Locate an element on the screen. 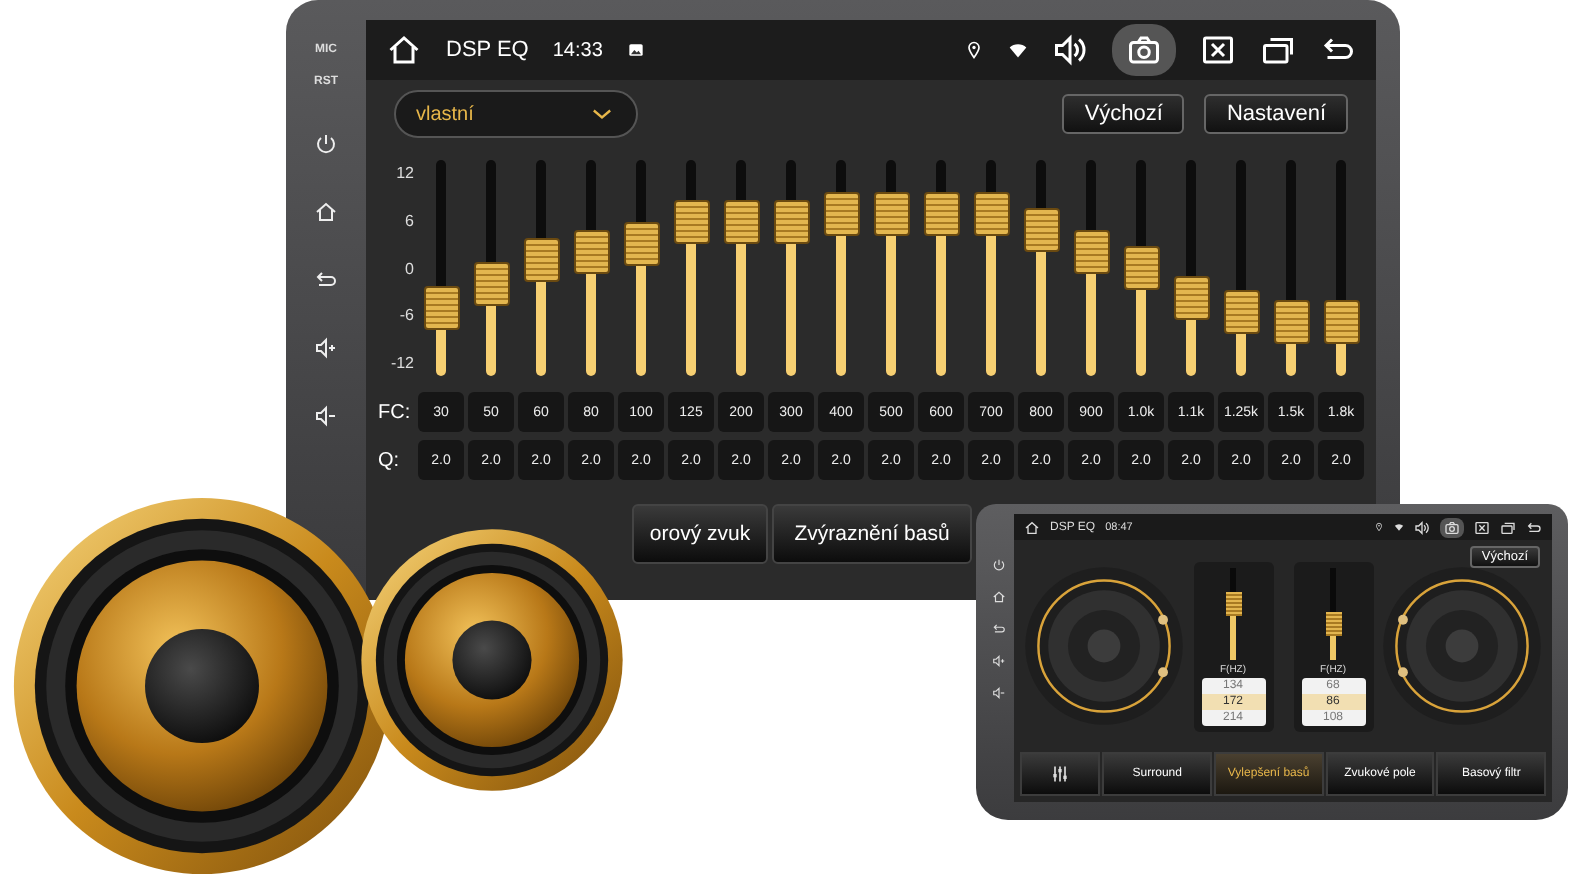 The width and height of the screenshot is (1576, 878). scale-label: 6 is located at coordinates (409, 220).